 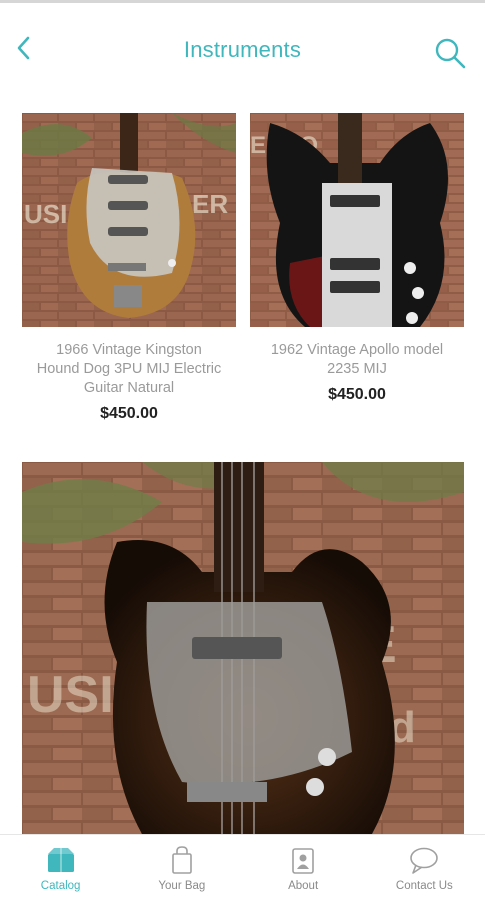 I want to click on tab-label: Your Bag, so click(x=182, y=886).